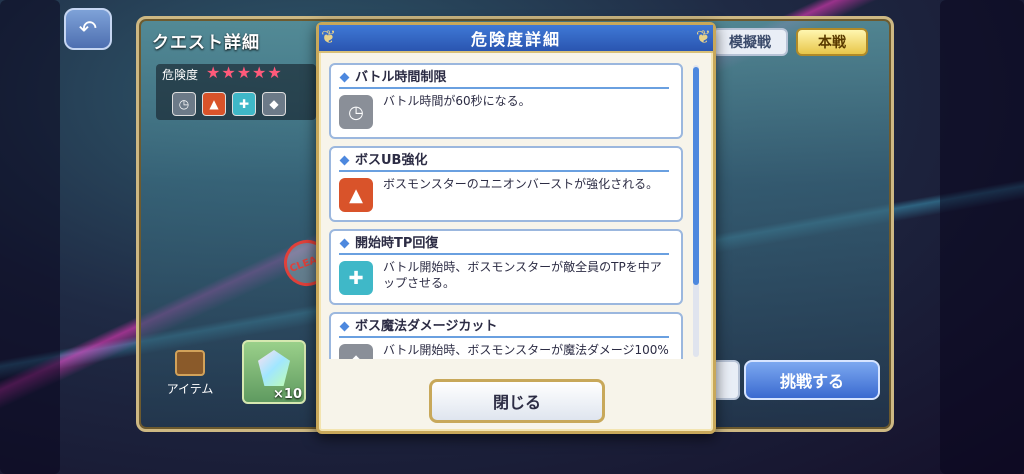  I want to click on danger-card: バトル時間制限 ◷ バトル時間が60秒になる。, so click(506, 101).